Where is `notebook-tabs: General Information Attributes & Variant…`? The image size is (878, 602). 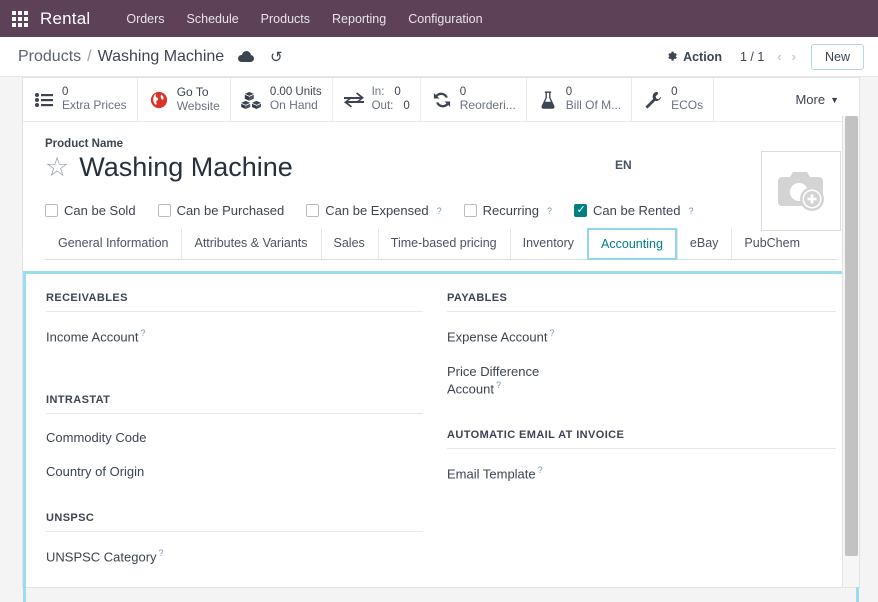
notebook-tabs: General Information Attributes & Variant… is located at coordinates (441, 244).